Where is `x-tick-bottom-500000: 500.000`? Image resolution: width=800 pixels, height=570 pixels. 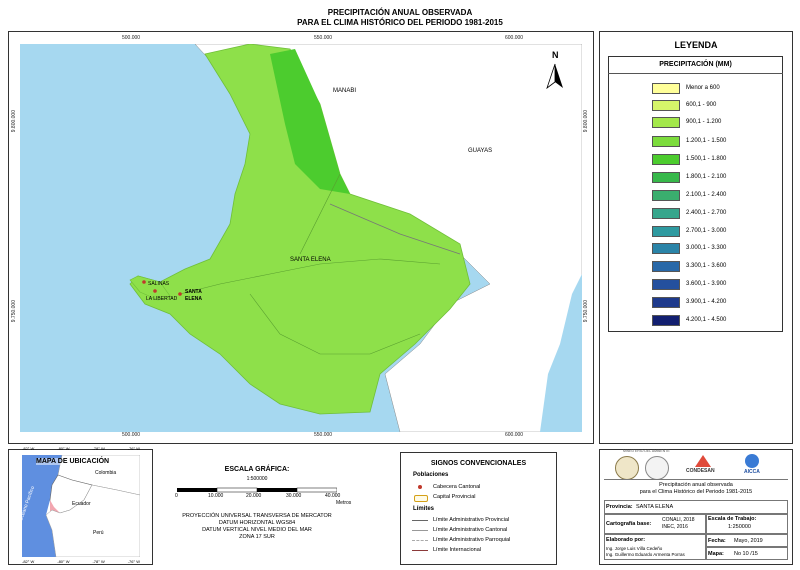
x-tick-bottom-500000: 500.000 is located at coordinates (131, 435).